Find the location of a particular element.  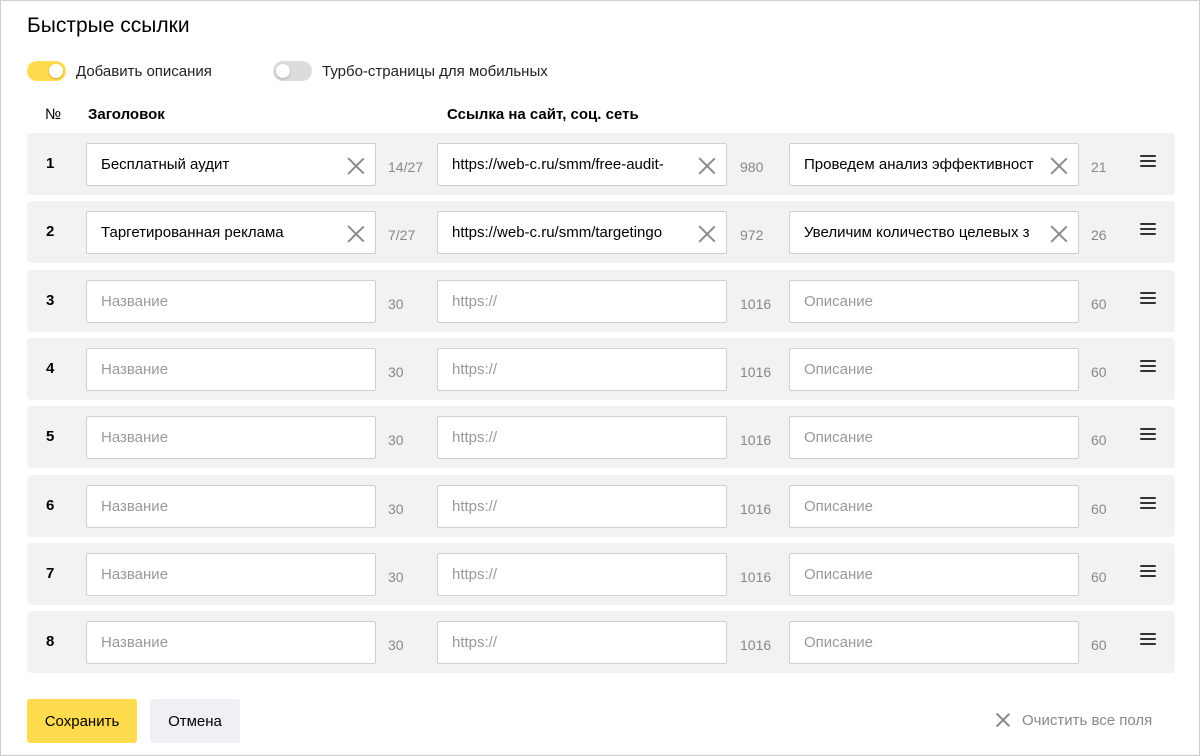

description-input: Увеличим количество целевых з is located at coordinates (934, 232).